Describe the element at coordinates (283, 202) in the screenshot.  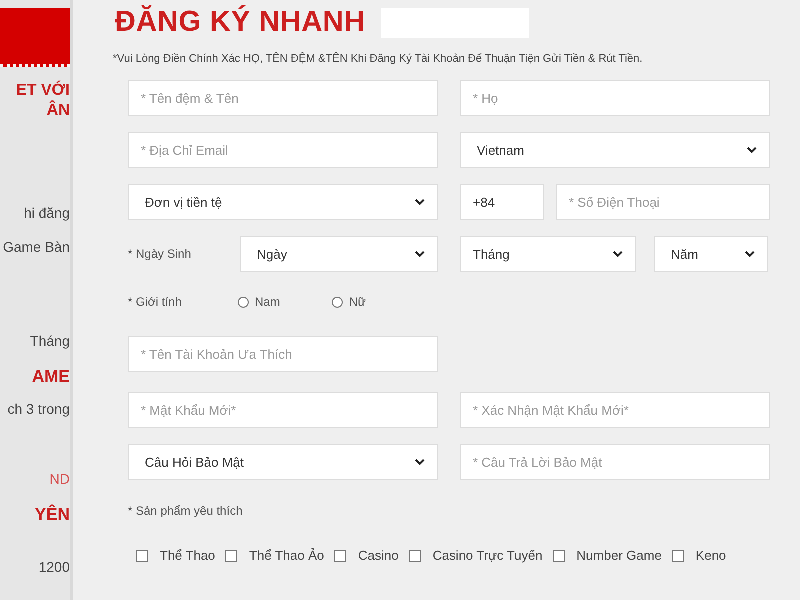
I see `currency-select: Đơn vị tiền tệ` at that location.